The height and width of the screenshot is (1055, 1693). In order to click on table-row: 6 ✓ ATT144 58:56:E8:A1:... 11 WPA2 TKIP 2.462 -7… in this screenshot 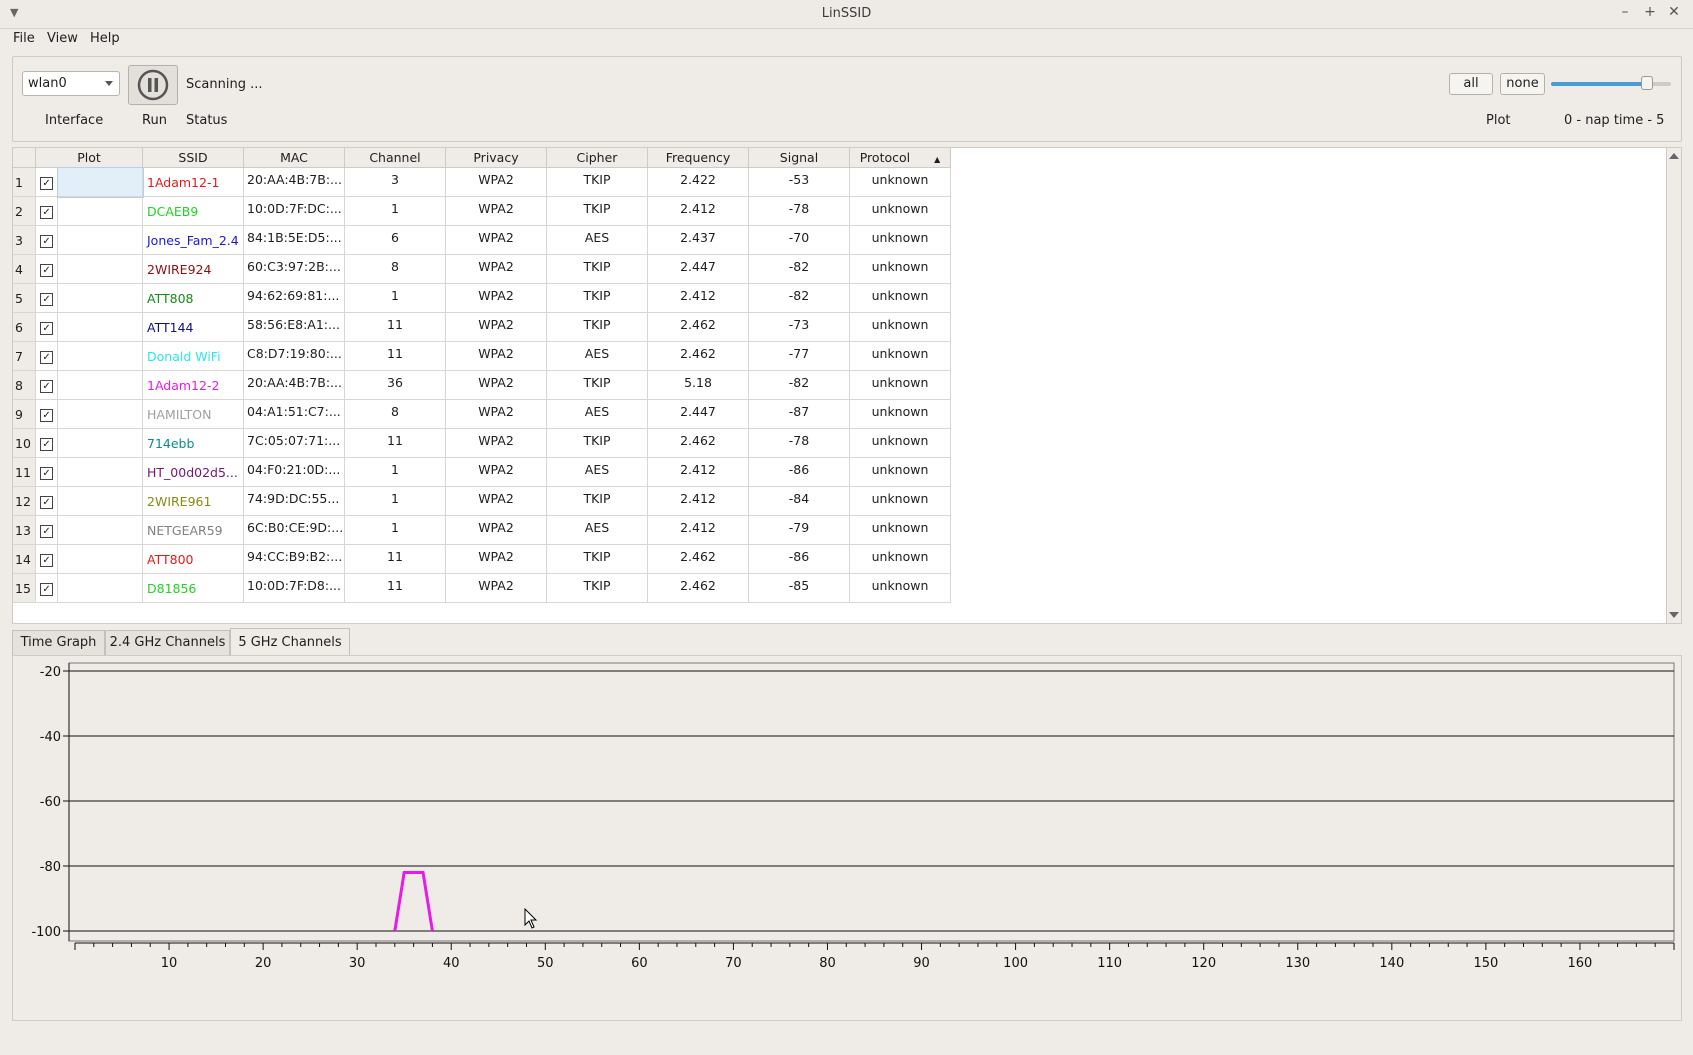, I will do `click(482, 327)`.